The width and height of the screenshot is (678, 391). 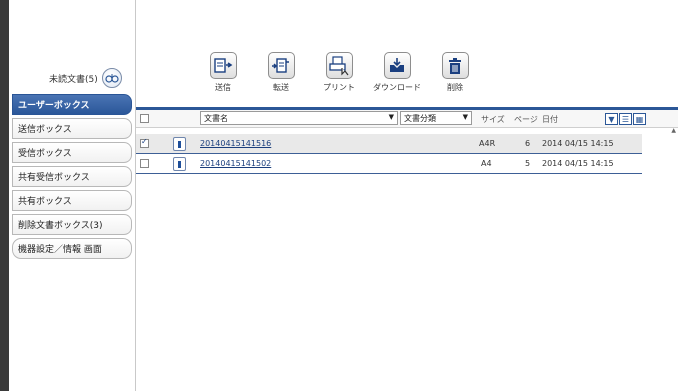 I want to click on name-sort-value: 文書名, so click(x=216, y=118).